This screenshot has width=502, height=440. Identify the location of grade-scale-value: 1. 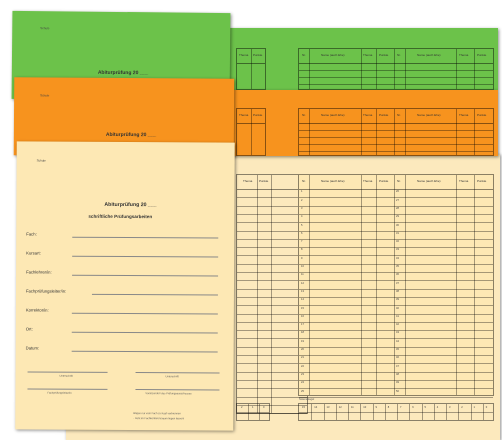
(253, 407).